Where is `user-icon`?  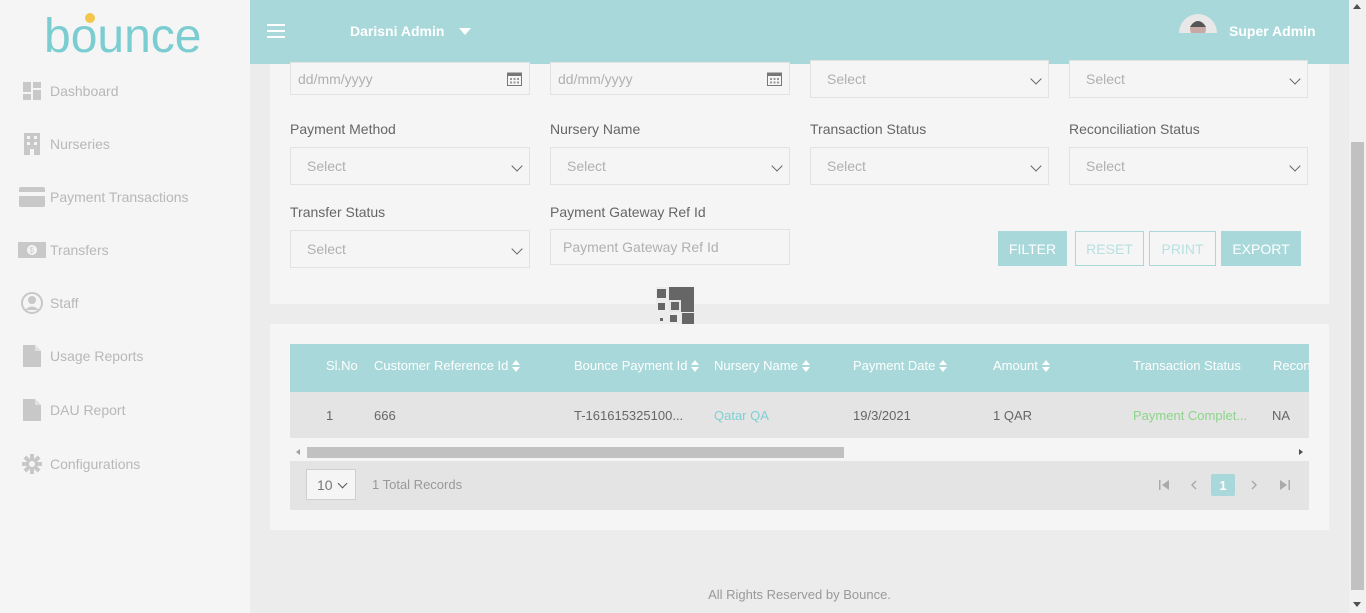 user-icon is located at coordinates (32, 303).